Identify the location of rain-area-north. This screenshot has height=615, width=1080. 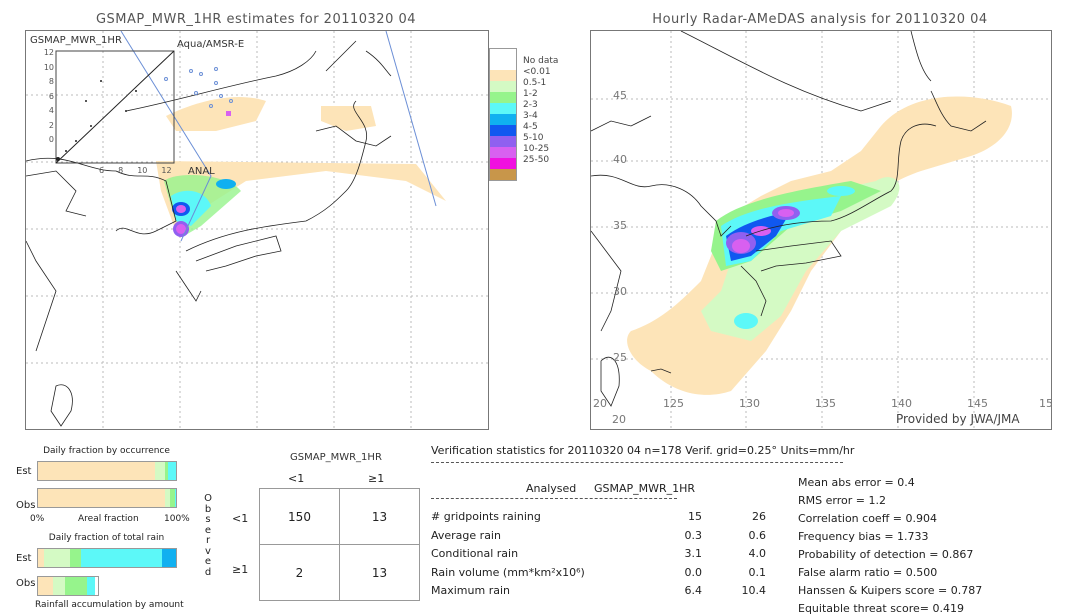
(216, 113).